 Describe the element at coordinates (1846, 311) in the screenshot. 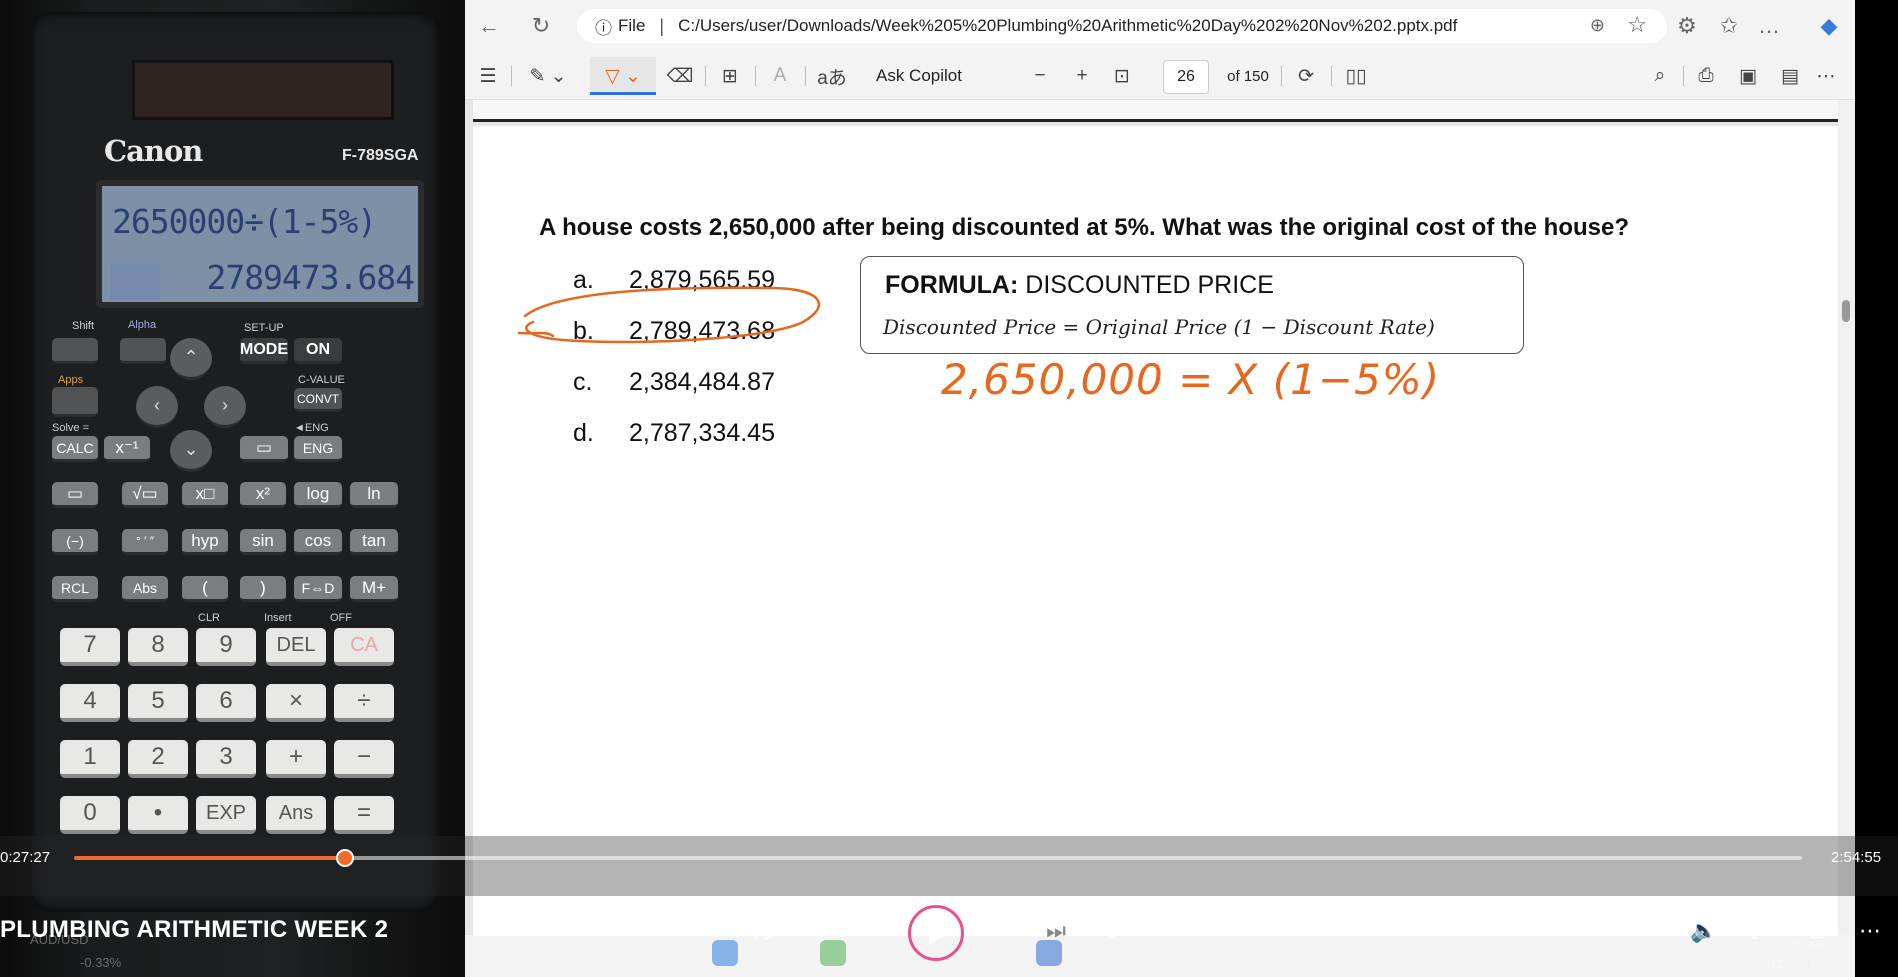

I see `scrollbar-thumb` at that location.